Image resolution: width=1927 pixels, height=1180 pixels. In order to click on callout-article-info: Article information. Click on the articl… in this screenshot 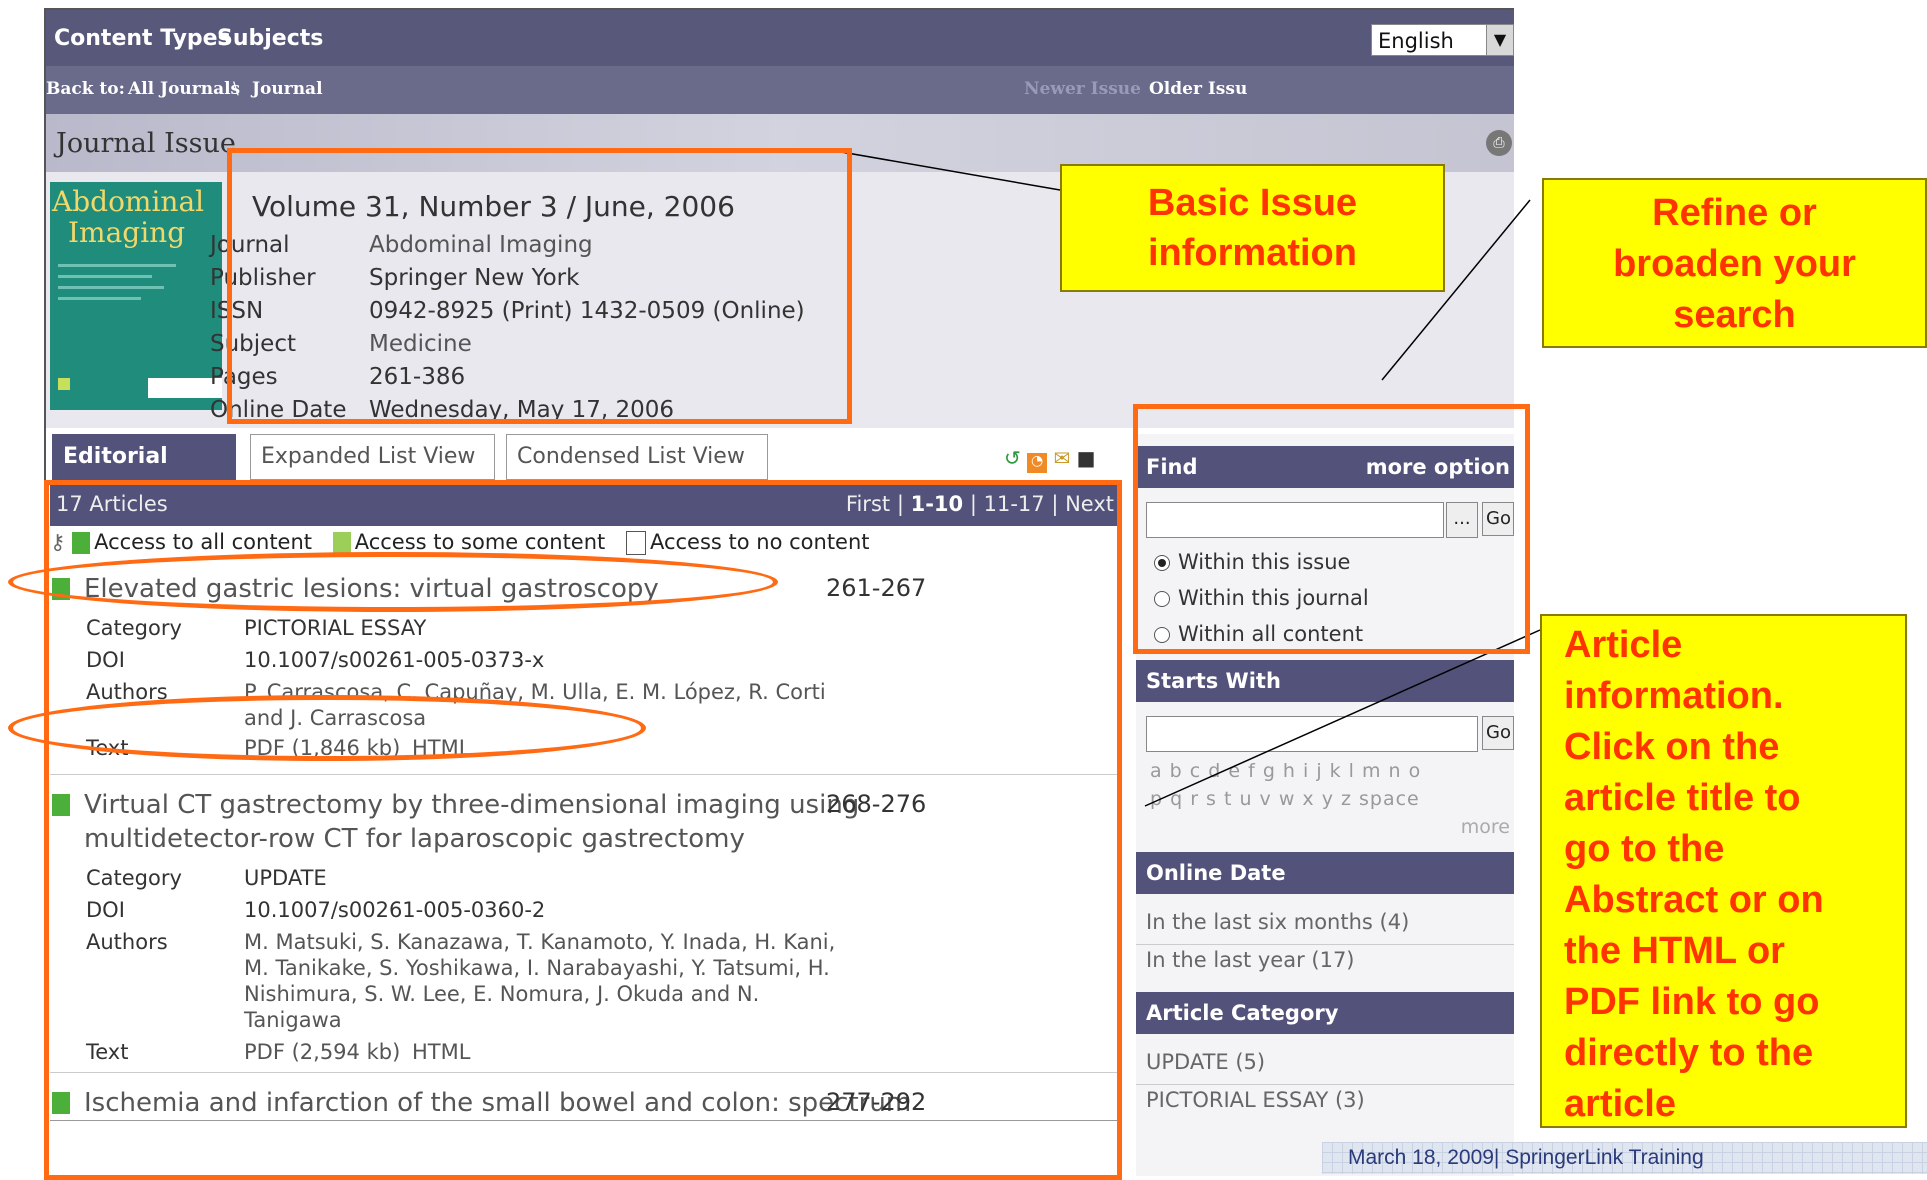, I will do `click(1723, 871)`.